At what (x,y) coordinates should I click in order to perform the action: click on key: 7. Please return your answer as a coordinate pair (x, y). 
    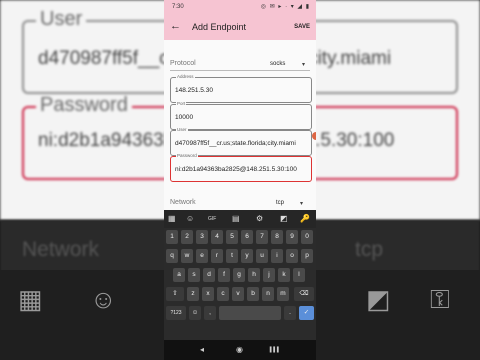
    Looking at the image, I should click on (262, 237).